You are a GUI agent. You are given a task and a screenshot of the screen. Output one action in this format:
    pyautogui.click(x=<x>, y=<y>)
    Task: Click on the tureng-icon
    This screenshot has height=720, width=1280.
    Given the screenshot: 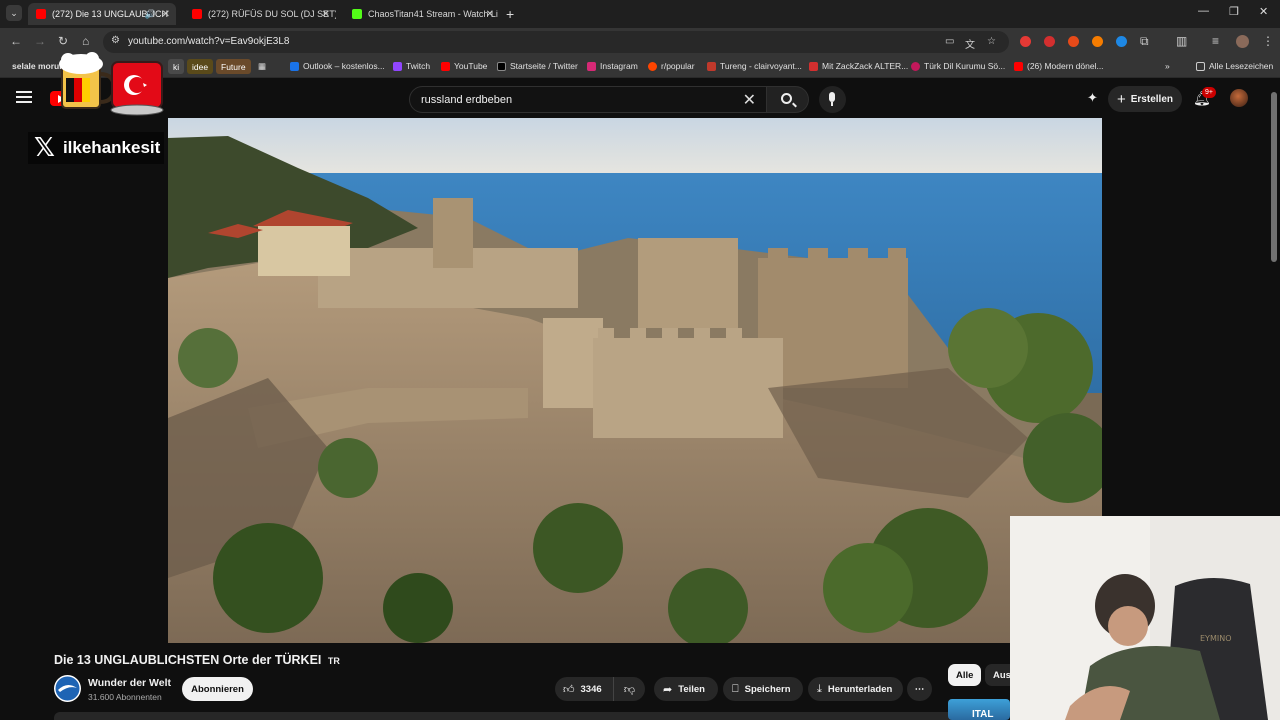 What is the action you would take?
    pyautogui.click(x=711, y=66)
    